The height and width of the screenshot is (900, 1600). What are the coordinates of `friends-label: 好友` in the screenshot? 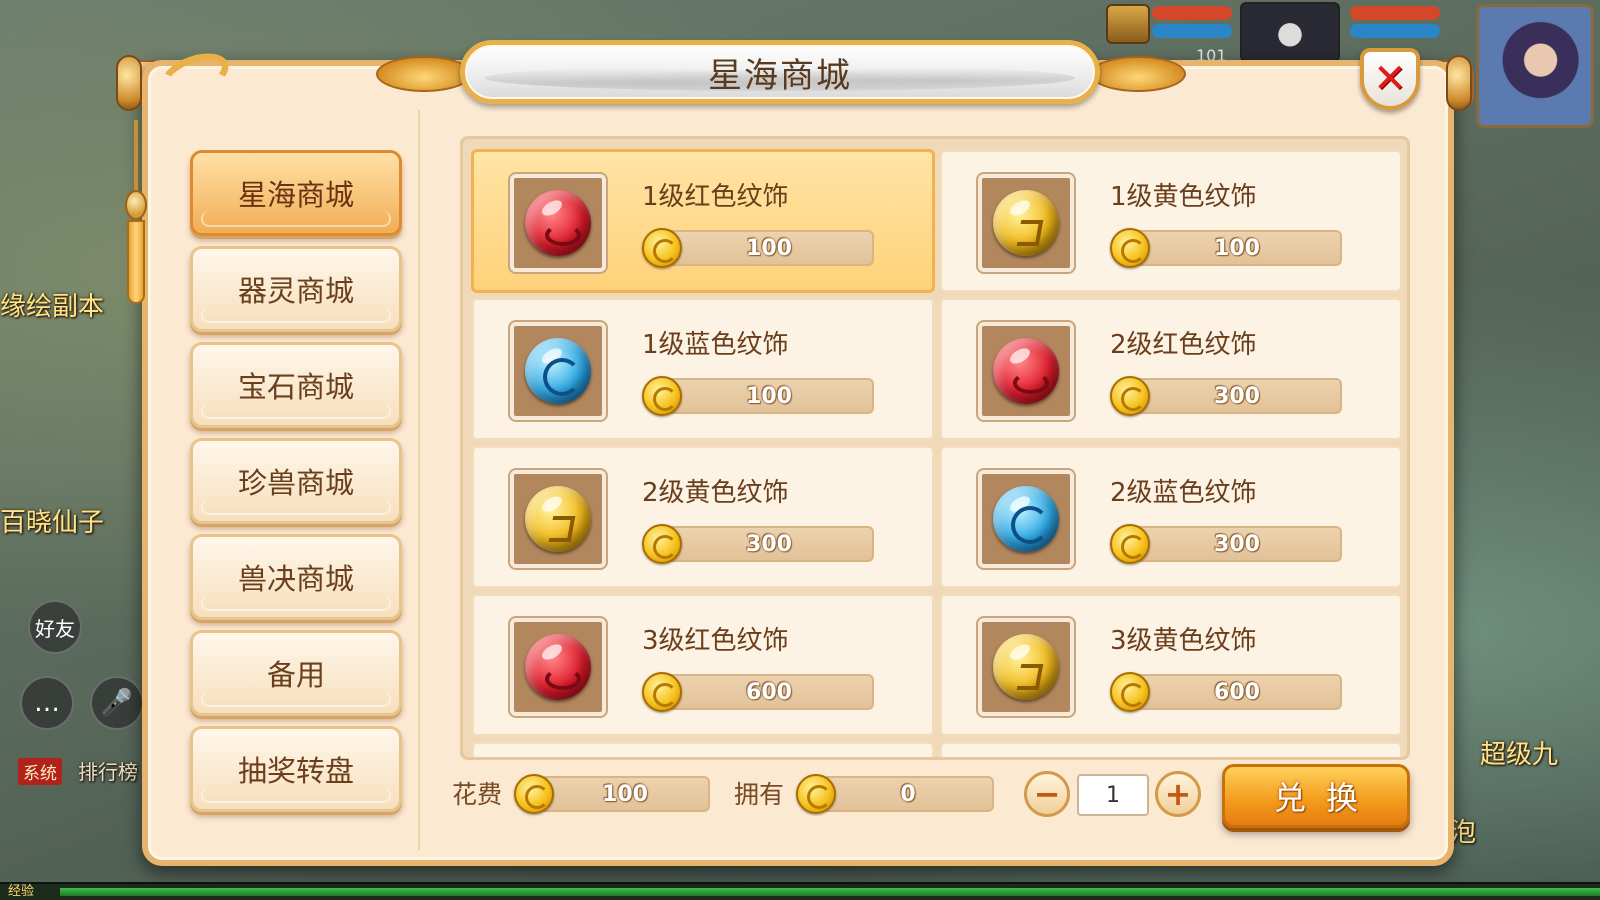 It's located at (55, 628).